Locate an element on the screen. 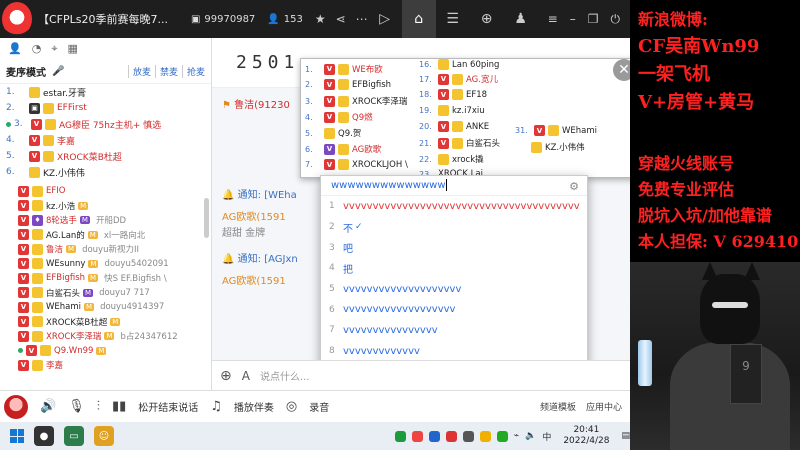 Image resolution: width=800 pixels, height=450 pixels. list-item: V EFBigfish M 快S EF.Bigfish \ is located at coordinates (105, 278).